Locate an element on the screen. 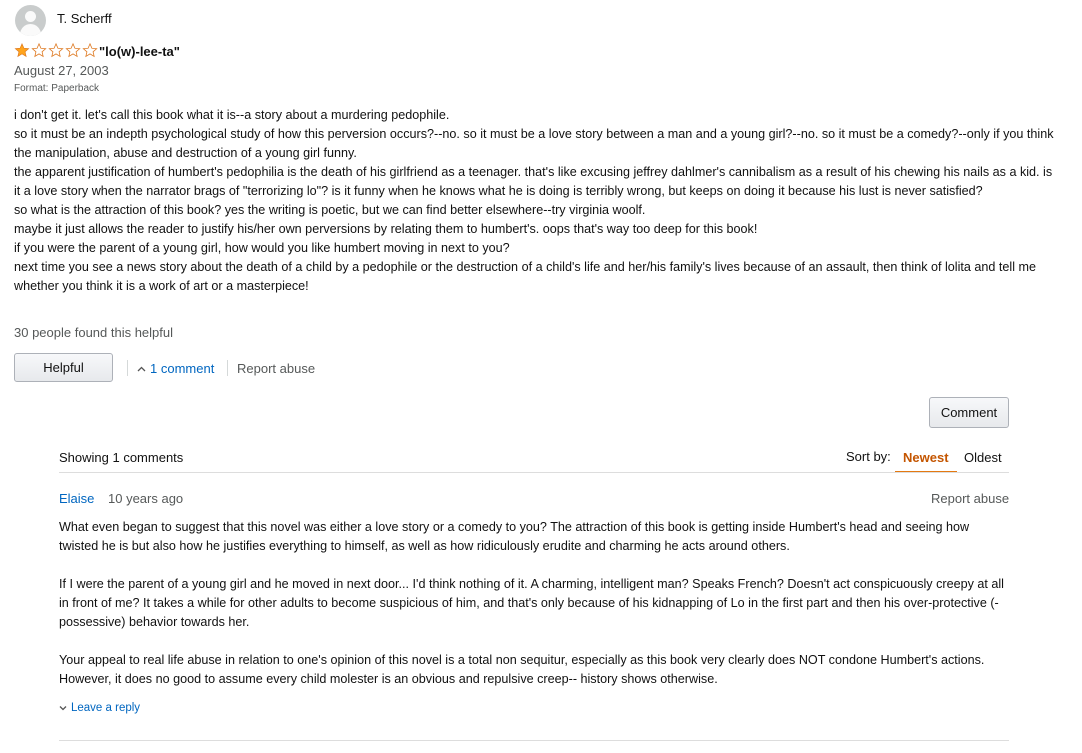 The width and height of the screenshot is (1082, 753). star-rating is located at coordinates (56, 50).